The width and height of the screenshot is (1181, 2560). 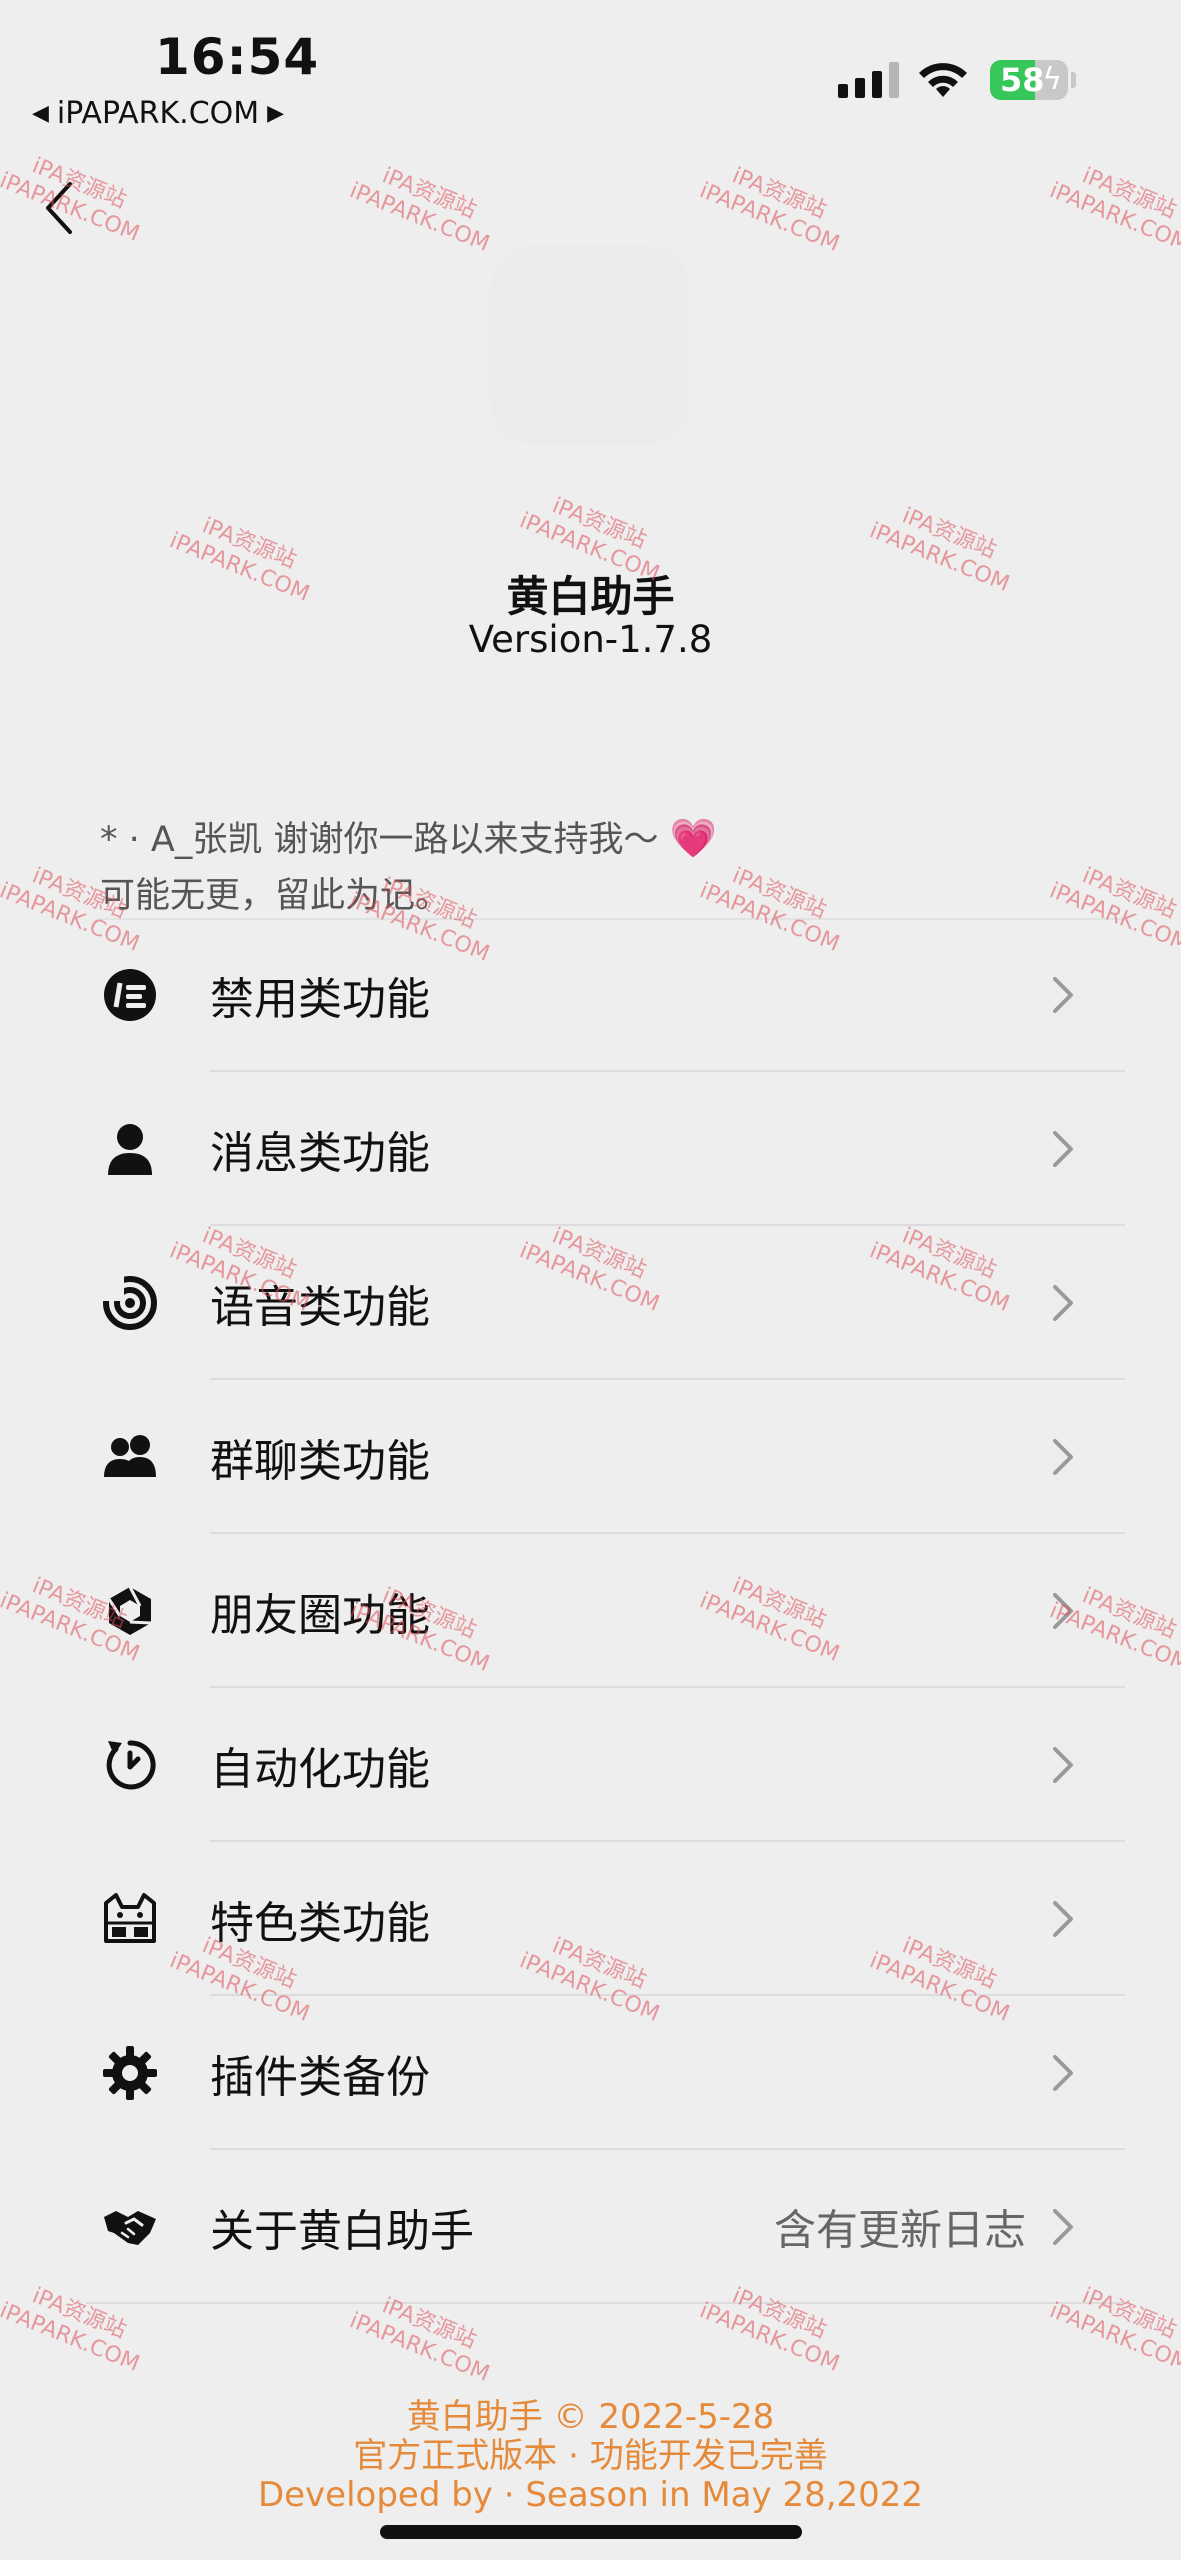 I want to click on dedication-note: * · A_张凯 谢谢你一路以来支持我～ 💗 可能无更，留此为记。, so click(x=408, y=867).